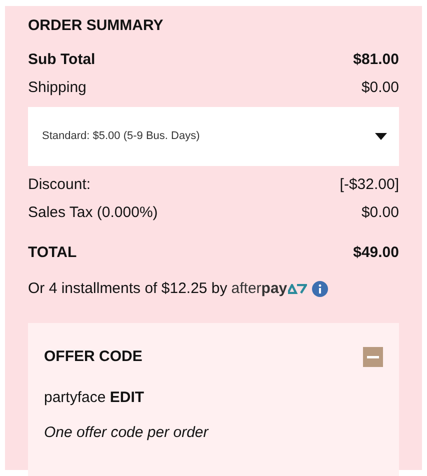 This screenshot has height=476, width=427. Describe the element at coordinates (57, 88) in the screenshot. I see `summary-label: Shipping` at that location.